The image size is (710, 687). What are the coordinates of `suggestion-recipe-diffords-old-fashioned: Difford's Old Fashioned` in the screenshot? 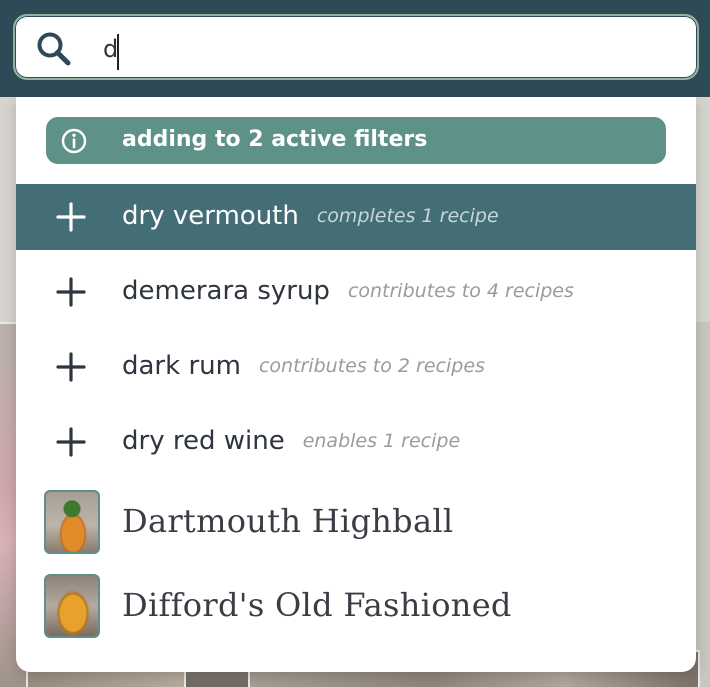 It's located at (356, 607).